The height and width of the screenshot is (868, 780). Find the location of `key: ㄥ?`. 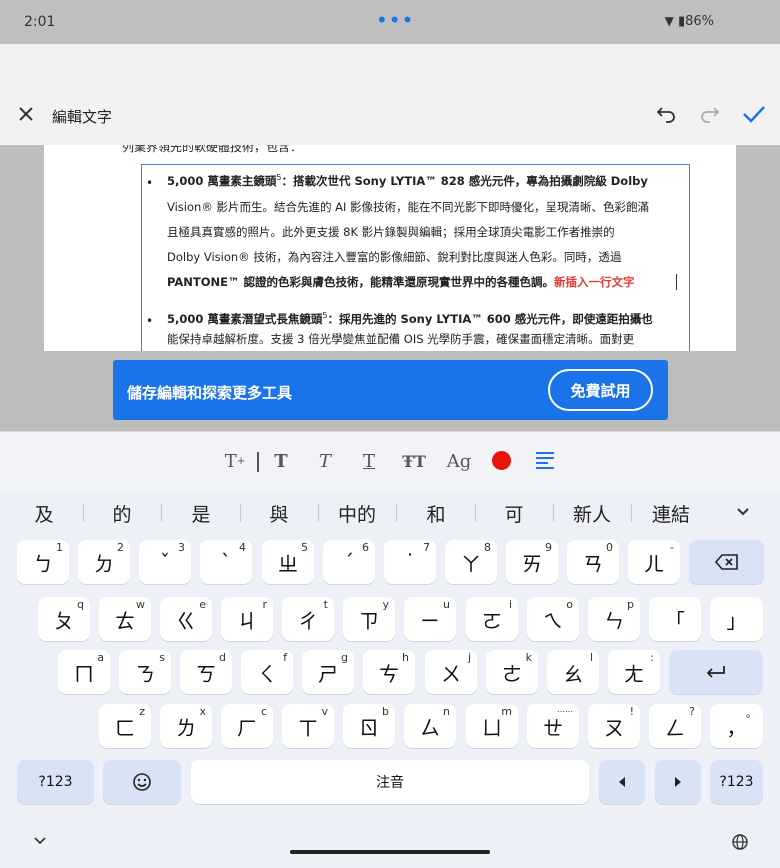

key: ㄥ? is located at coordinates (675, 726).